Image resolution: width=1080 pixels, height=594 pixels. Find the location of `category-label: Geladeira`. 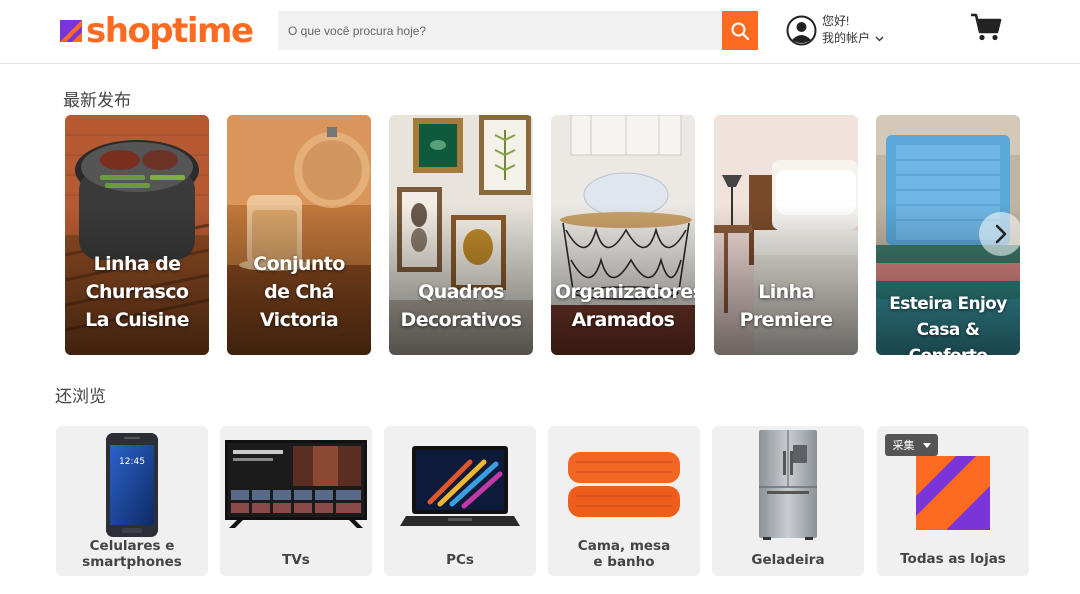

category-label: Geladeira is located at coordinates (788, 560).